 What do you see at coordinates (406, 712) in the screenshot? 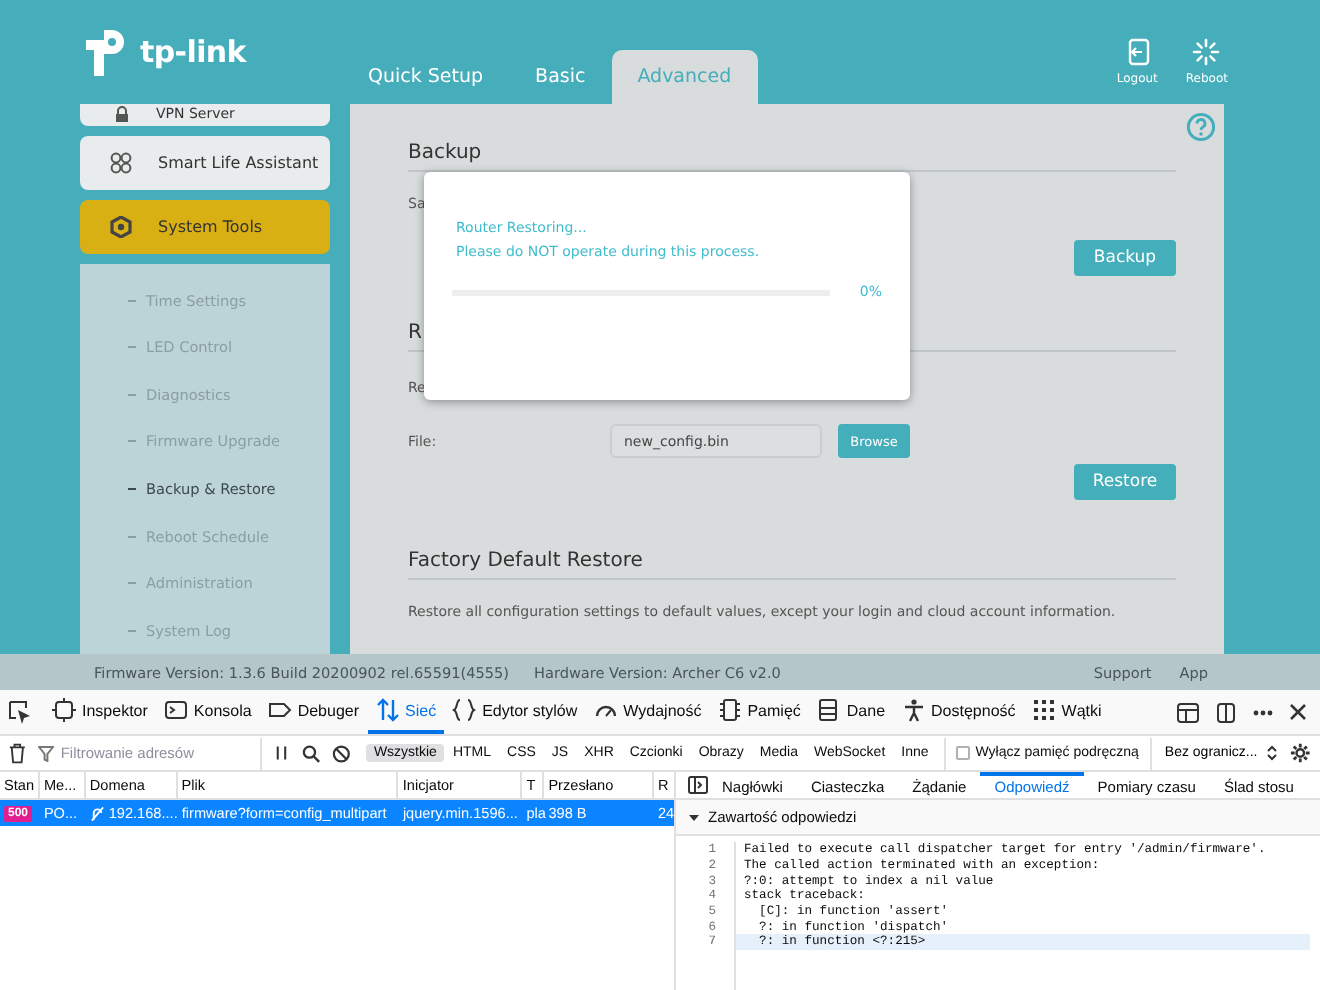
I see `devtools-tab: Sieć` at bounding box center [406, 712].